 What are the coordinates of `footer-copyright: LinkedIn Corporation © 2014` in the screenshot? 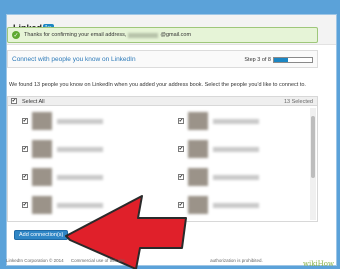 It's located at (35, 260).